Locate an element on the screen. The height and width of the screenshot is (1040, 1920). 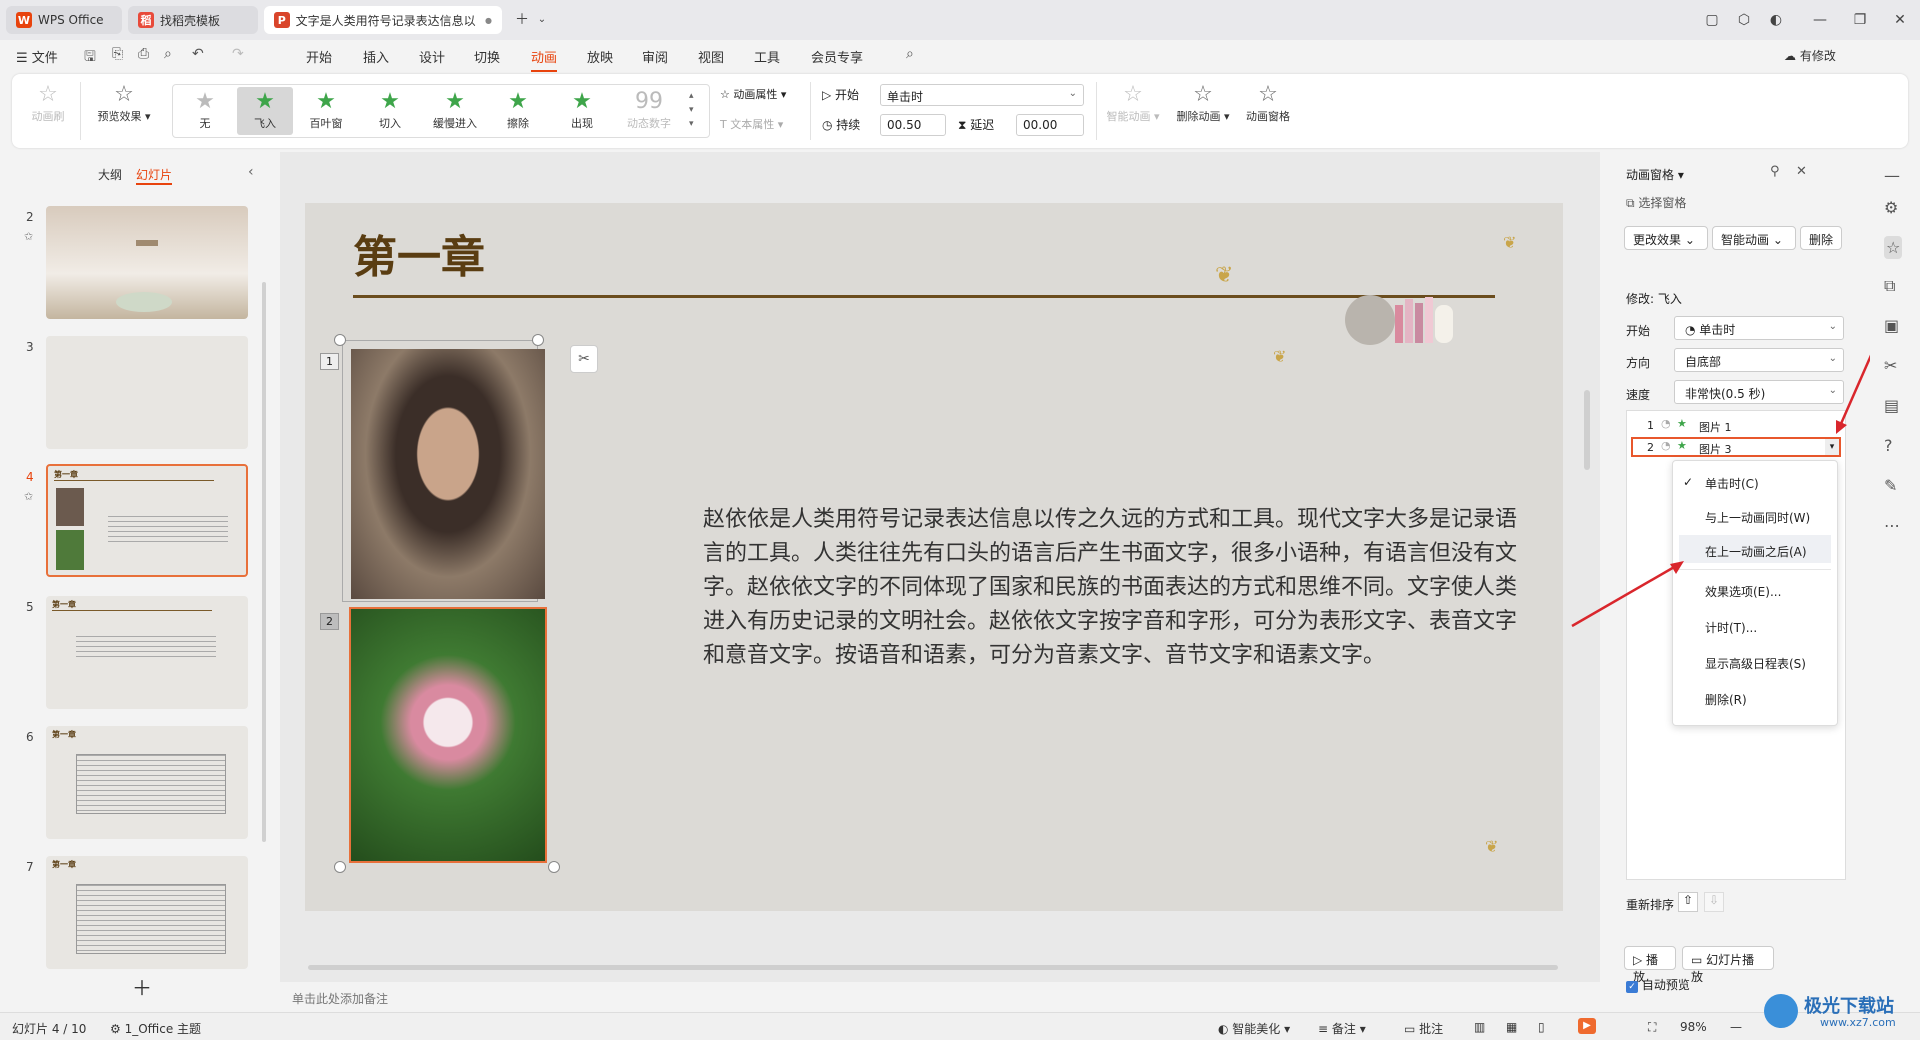
reading-view-icon: ▯ is located at coordinates (1541, 1027).